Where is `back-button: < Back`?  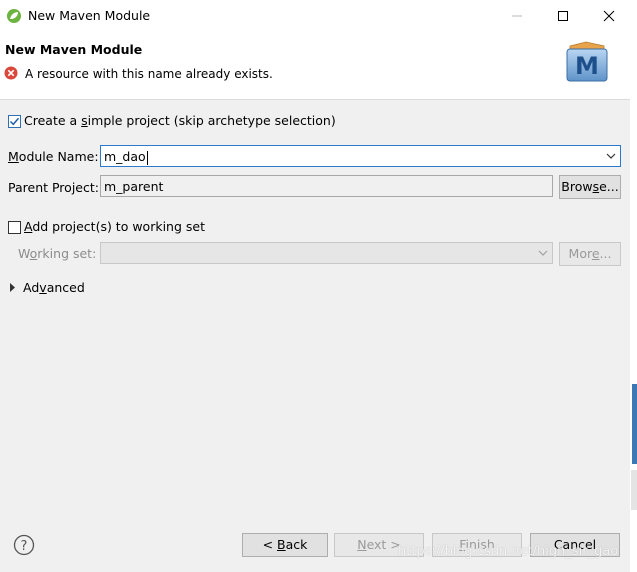 back-button: < Back is located at coordinates (285, 545).